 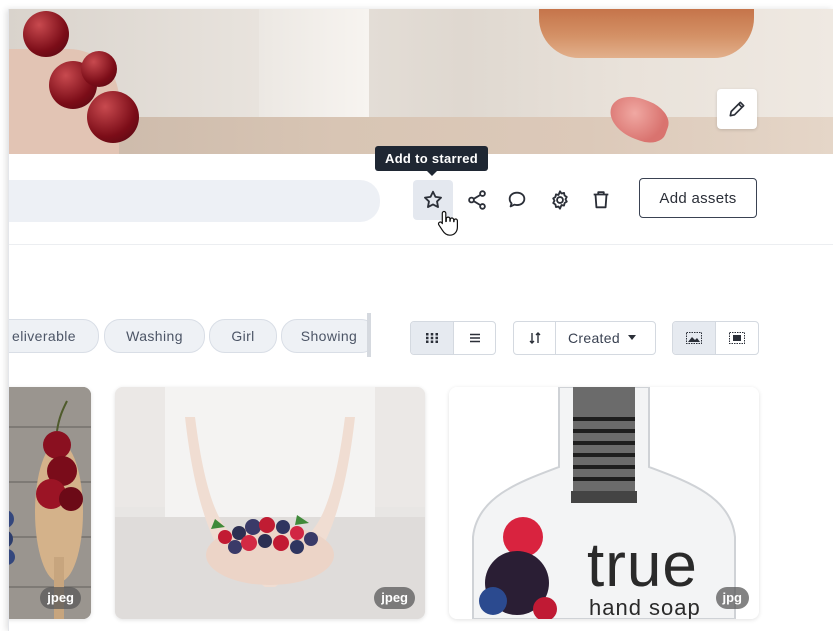 I want to click on sort-field-dropdown: Created, so click(x=600, y=338).